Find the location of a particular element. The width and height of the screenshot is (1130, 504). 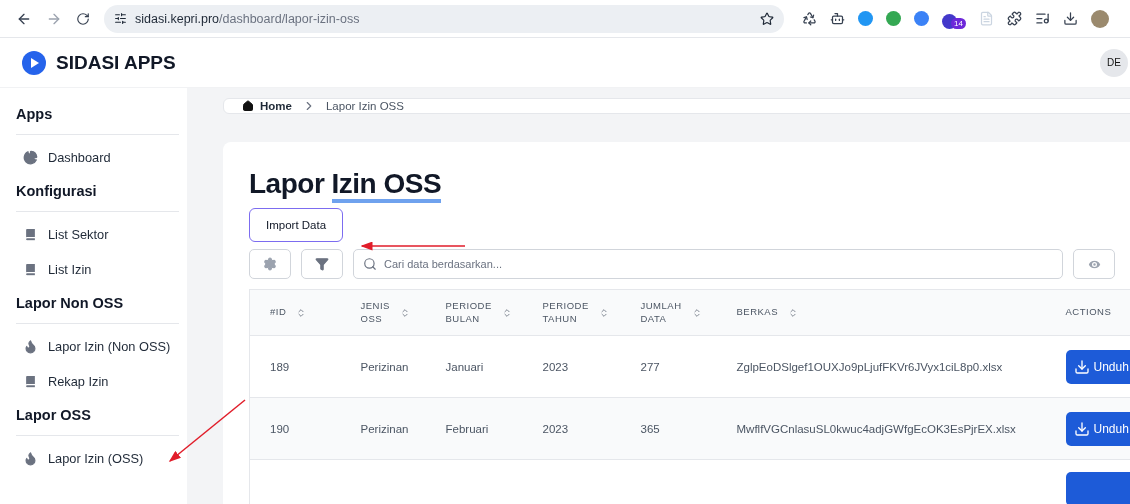

table-cell: Februari is located at coordinates (474, 428).